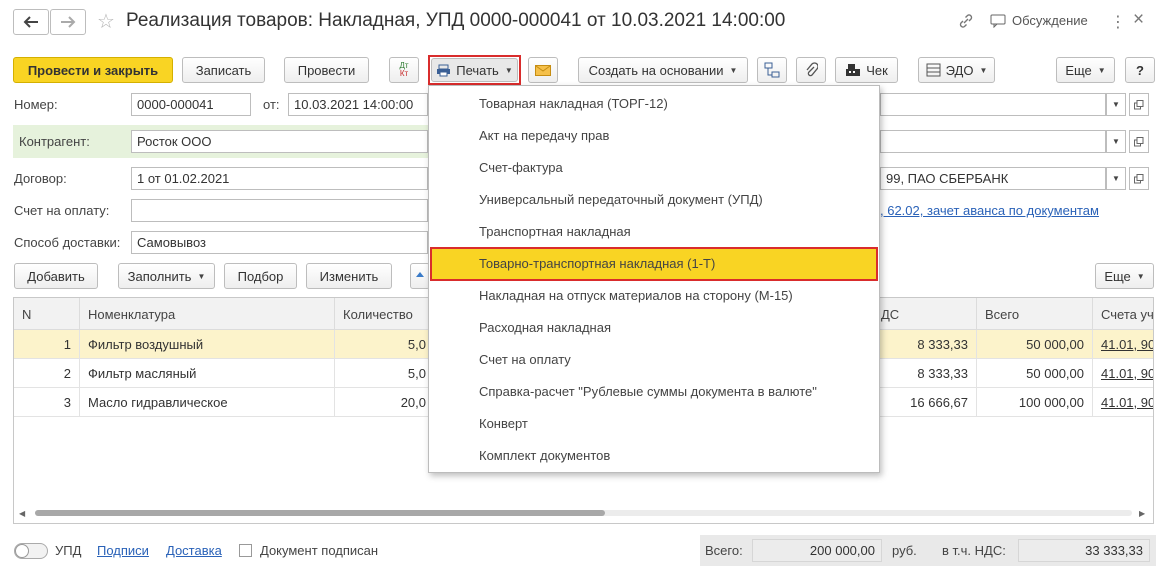 This screenshot has height=566, width=1156. I want to click on print-label: Печать, so click(477, 70).